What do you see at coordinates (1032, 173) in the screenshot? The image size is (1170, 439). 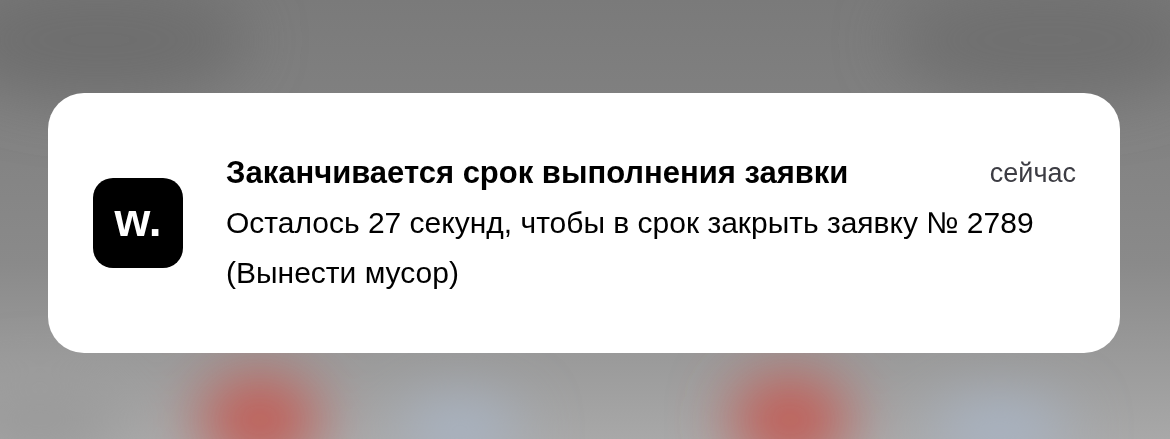 I see `notification-time: сейчас` at bounding box center [1032, 173].